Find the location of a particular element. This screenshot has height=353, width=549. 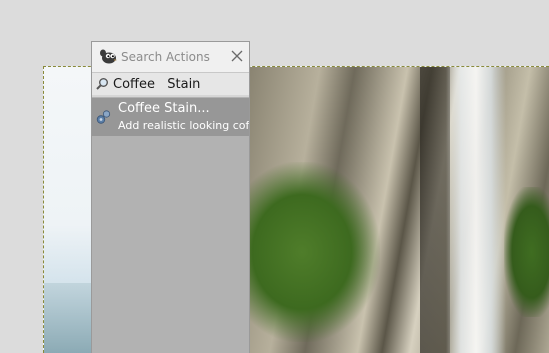

dialog-title: Search Actions is located at coordinates (165, 57).